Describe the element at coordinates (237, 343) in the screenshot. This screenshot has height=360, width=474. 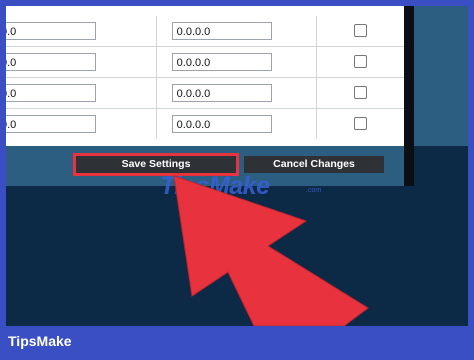
I see `footer-bar: TipsMake` at that location.